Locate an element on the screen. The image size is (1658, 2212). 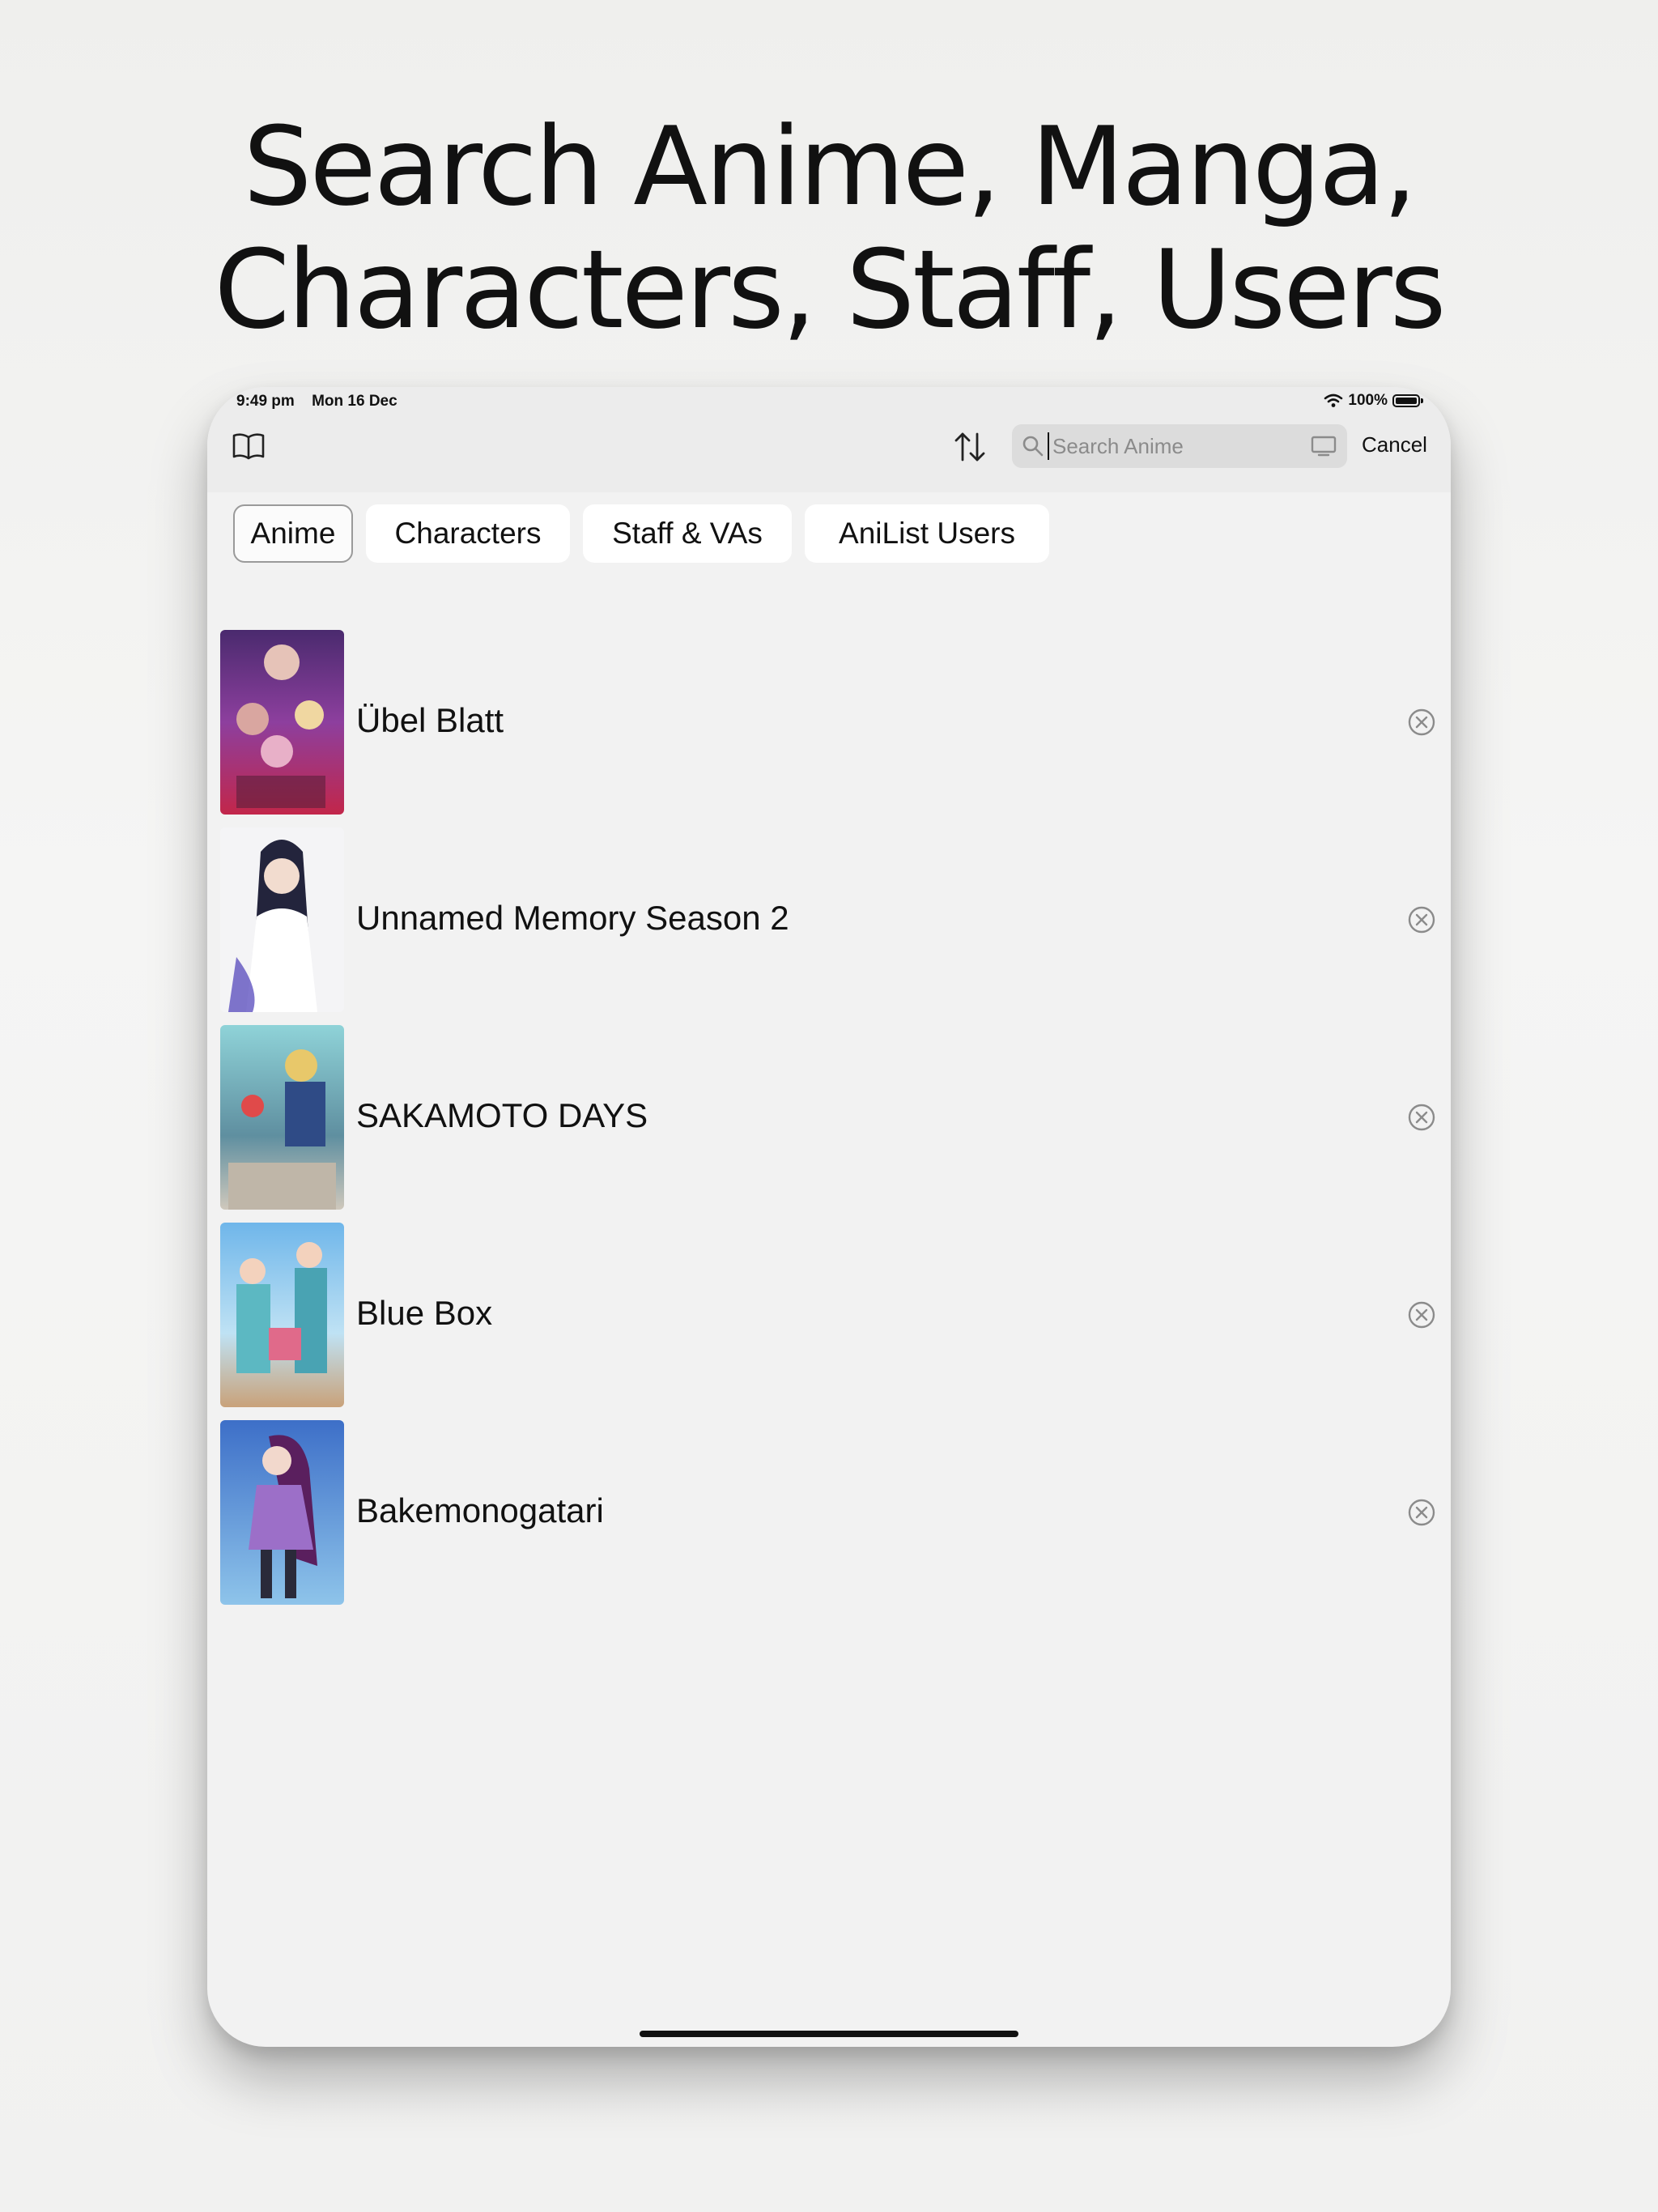
anime-title: Blue Box is located at coordinates (424, 1313).